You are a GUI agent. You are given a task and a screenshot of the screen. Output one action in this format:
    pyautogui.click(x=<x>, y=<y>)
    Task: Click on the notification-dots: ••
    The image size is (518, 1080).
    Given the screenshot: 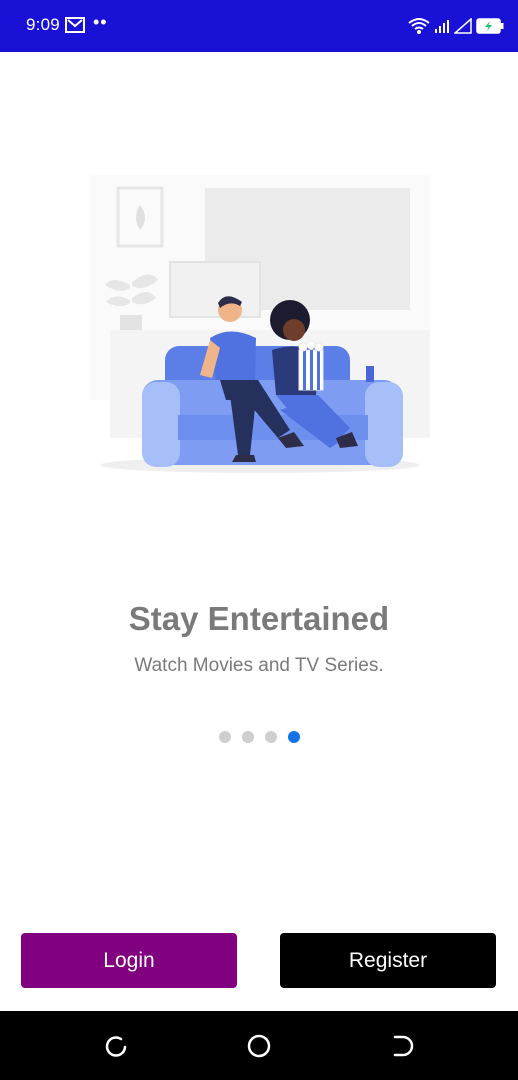 What is the action you would take?
    pyautogui.click(x=100, y=22)
    